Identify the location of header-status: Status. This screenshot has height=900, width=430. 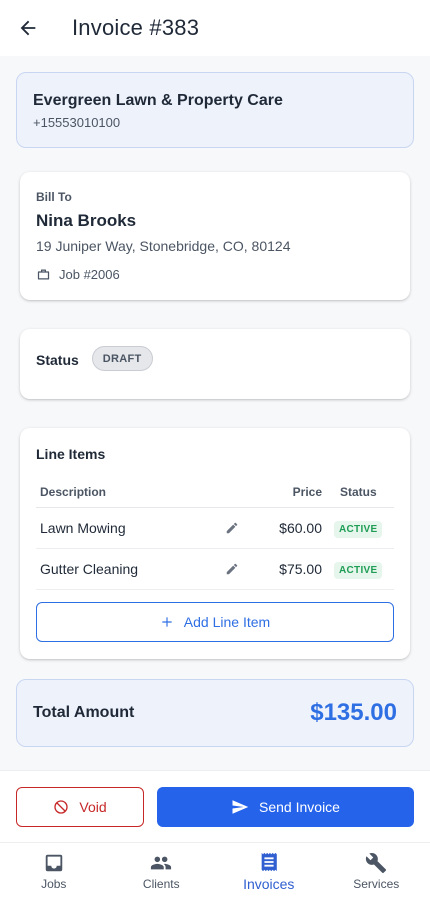
(358, 491).